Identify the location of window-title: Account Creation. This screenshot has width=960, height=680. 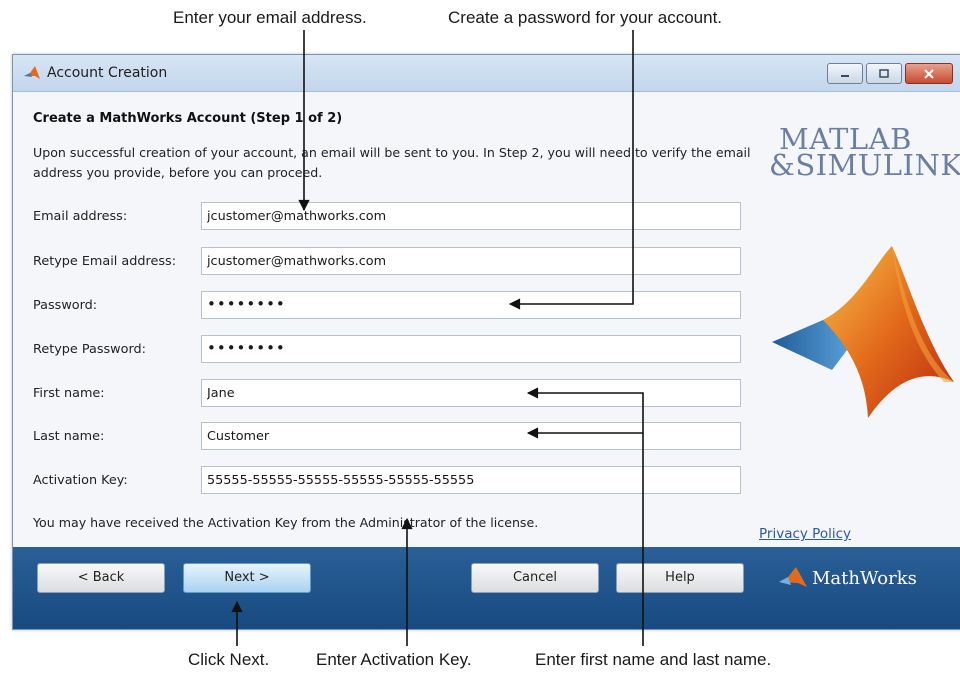
(107, 73).